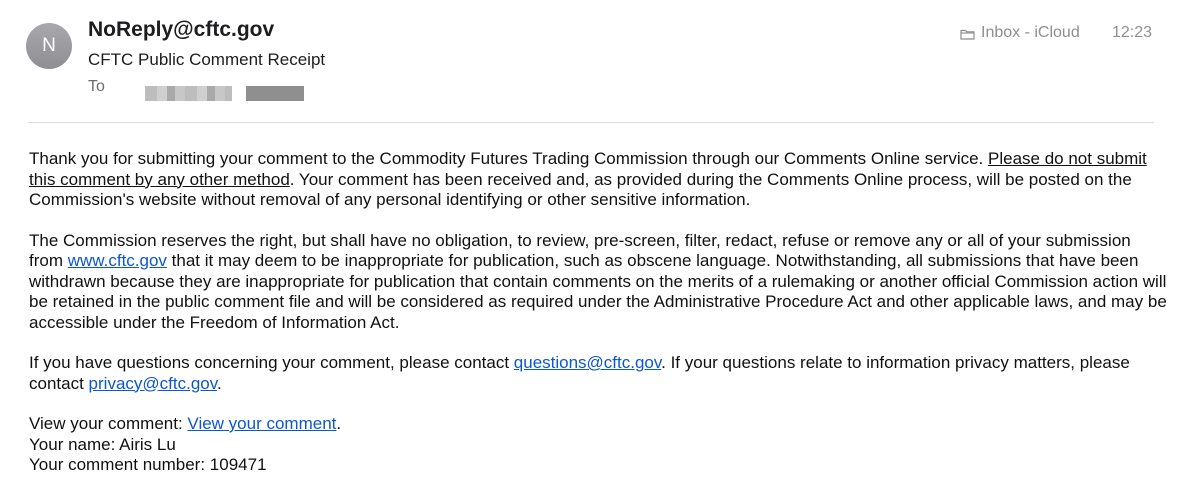 This screenshot has height=479, width=1200. I want to click on sender-address: NoReply@cftc.gov, so click(181, 30).